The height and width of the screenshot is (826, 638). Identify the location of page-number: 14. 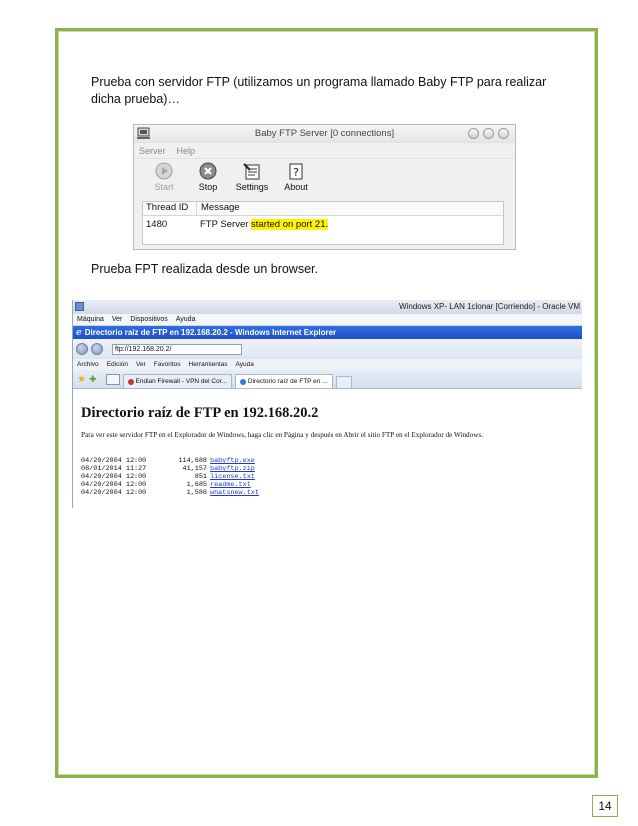
(605, 806).